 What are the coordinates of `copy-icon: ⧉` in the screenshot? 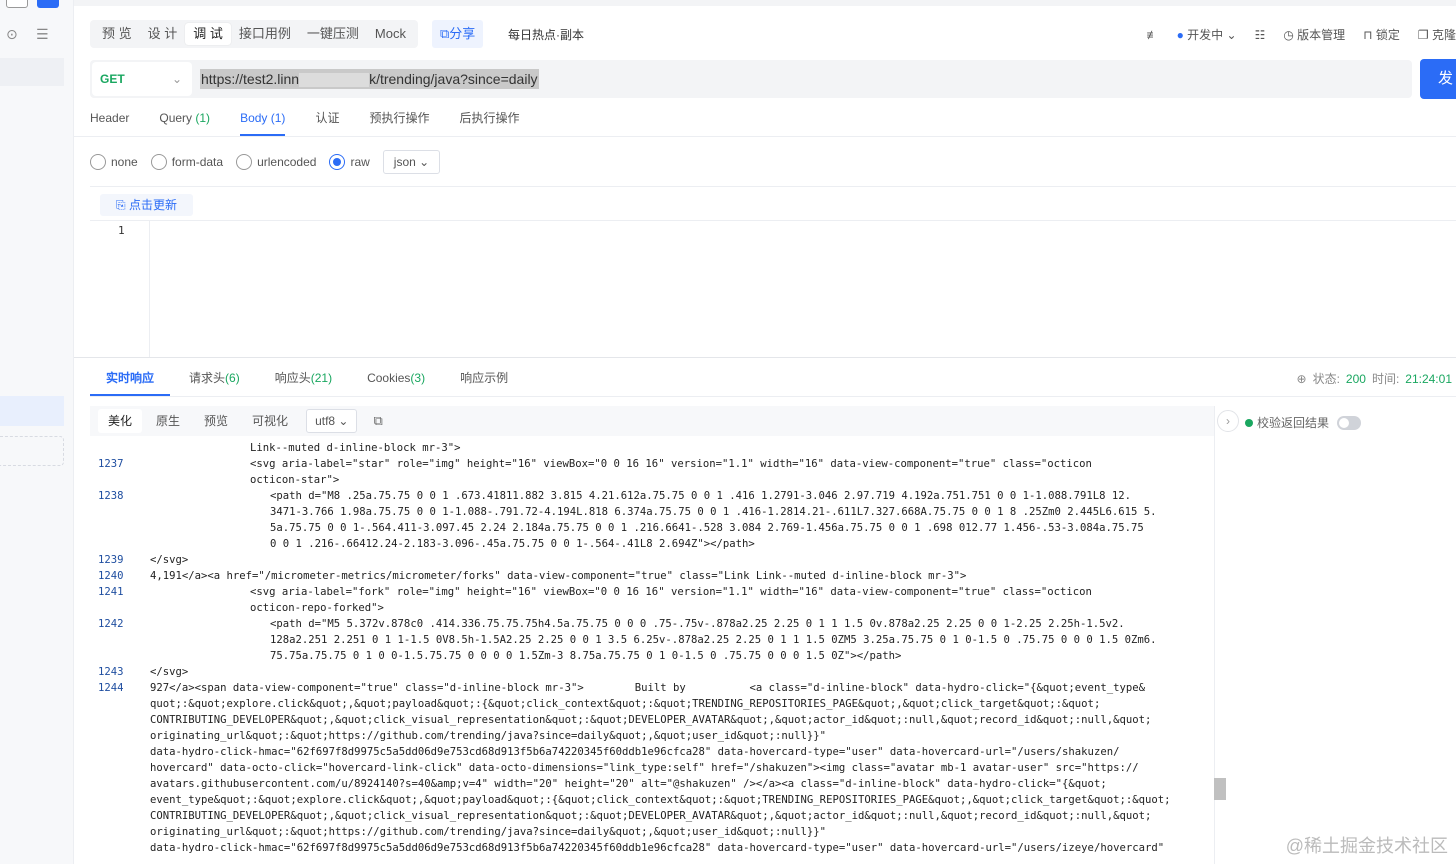 It's located at (377, 421).